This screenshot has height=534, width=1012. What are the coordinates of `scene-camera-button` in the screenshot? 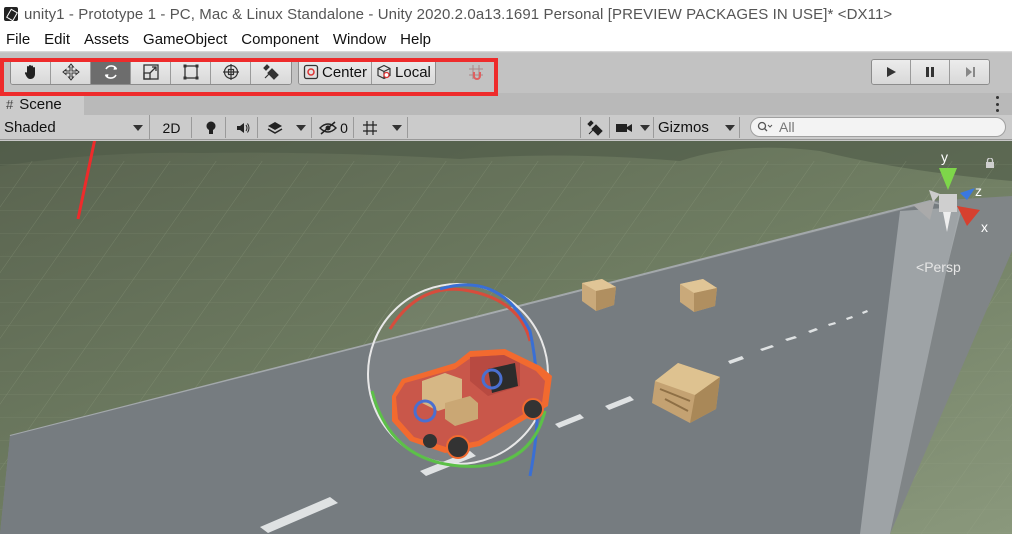 It's located at (624, 127).